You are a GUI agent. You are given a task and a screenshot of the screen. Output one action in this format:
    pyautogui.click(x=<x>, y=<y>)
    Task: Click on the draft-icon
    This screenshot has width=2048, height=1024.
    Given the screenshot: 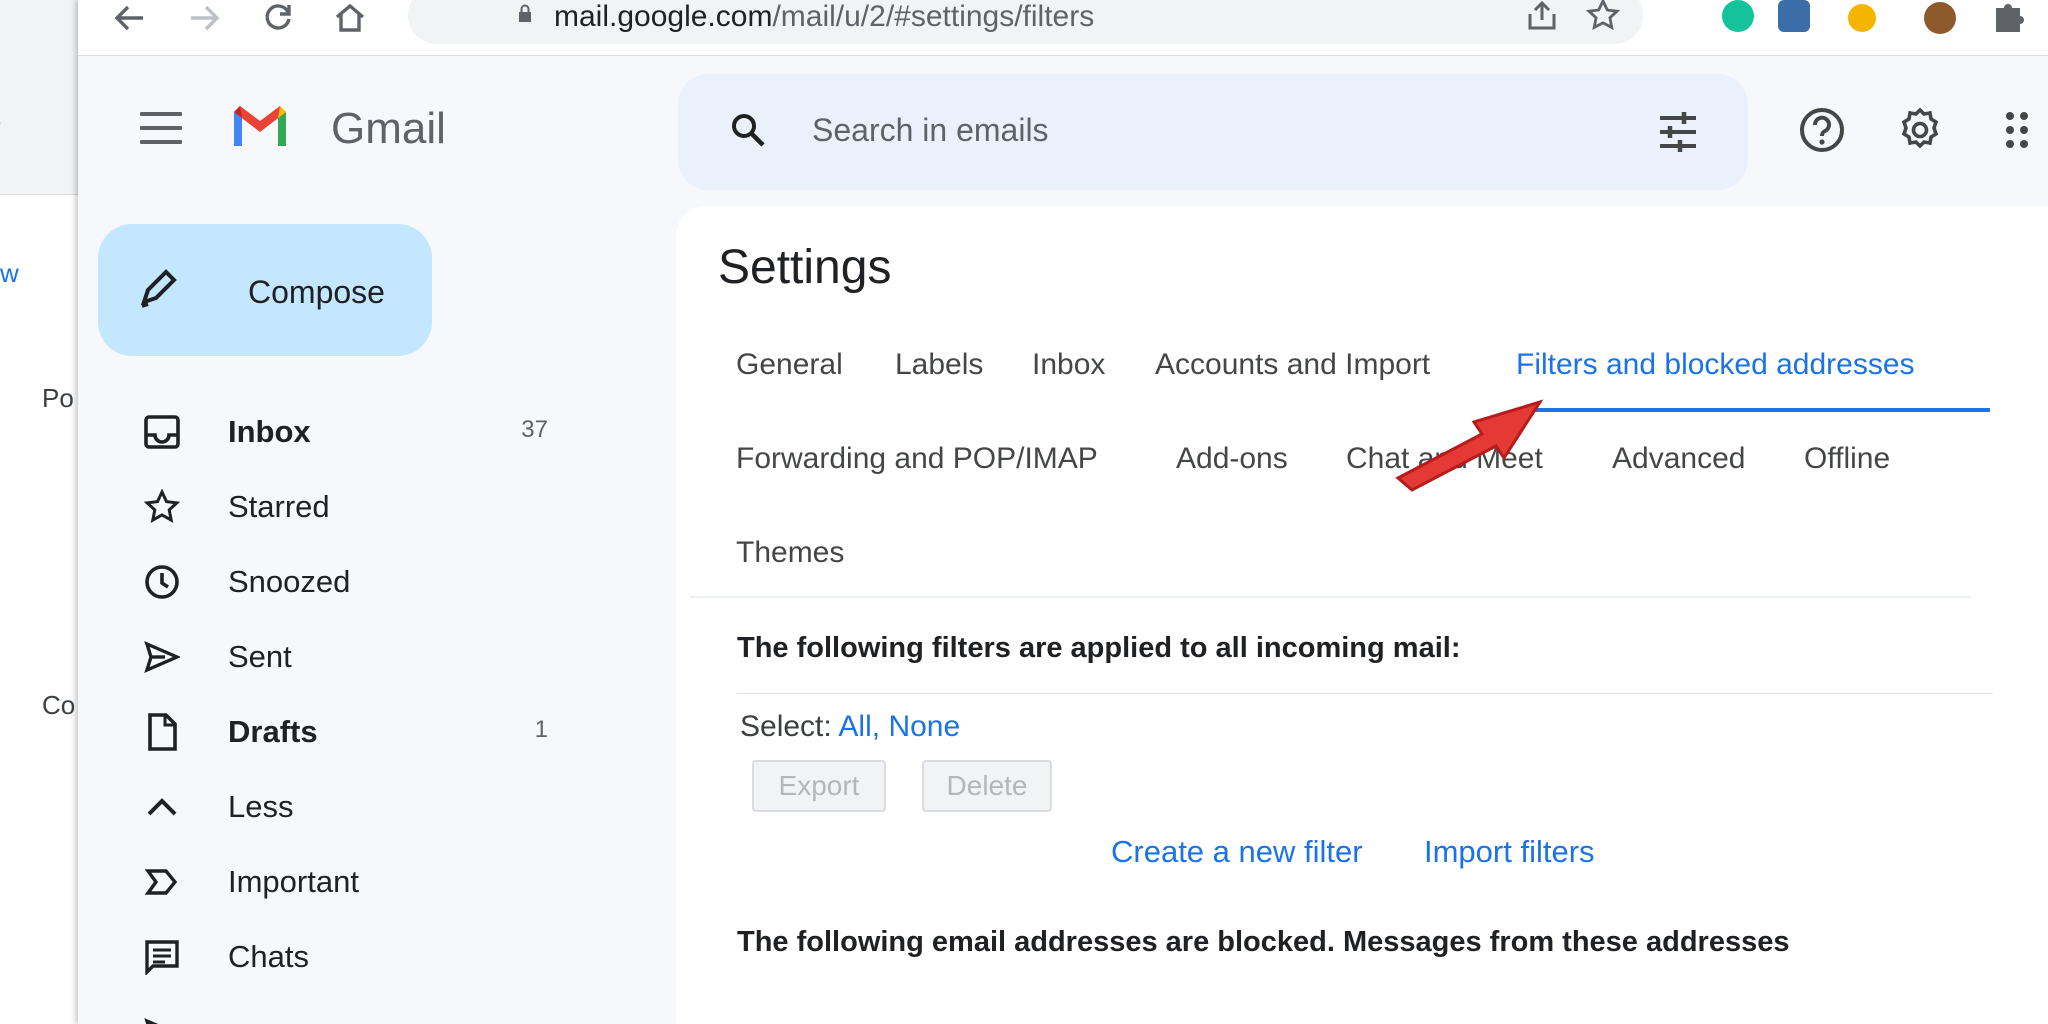 What is the action you would take?
    pyautogui.click(x=162, y=732)
    